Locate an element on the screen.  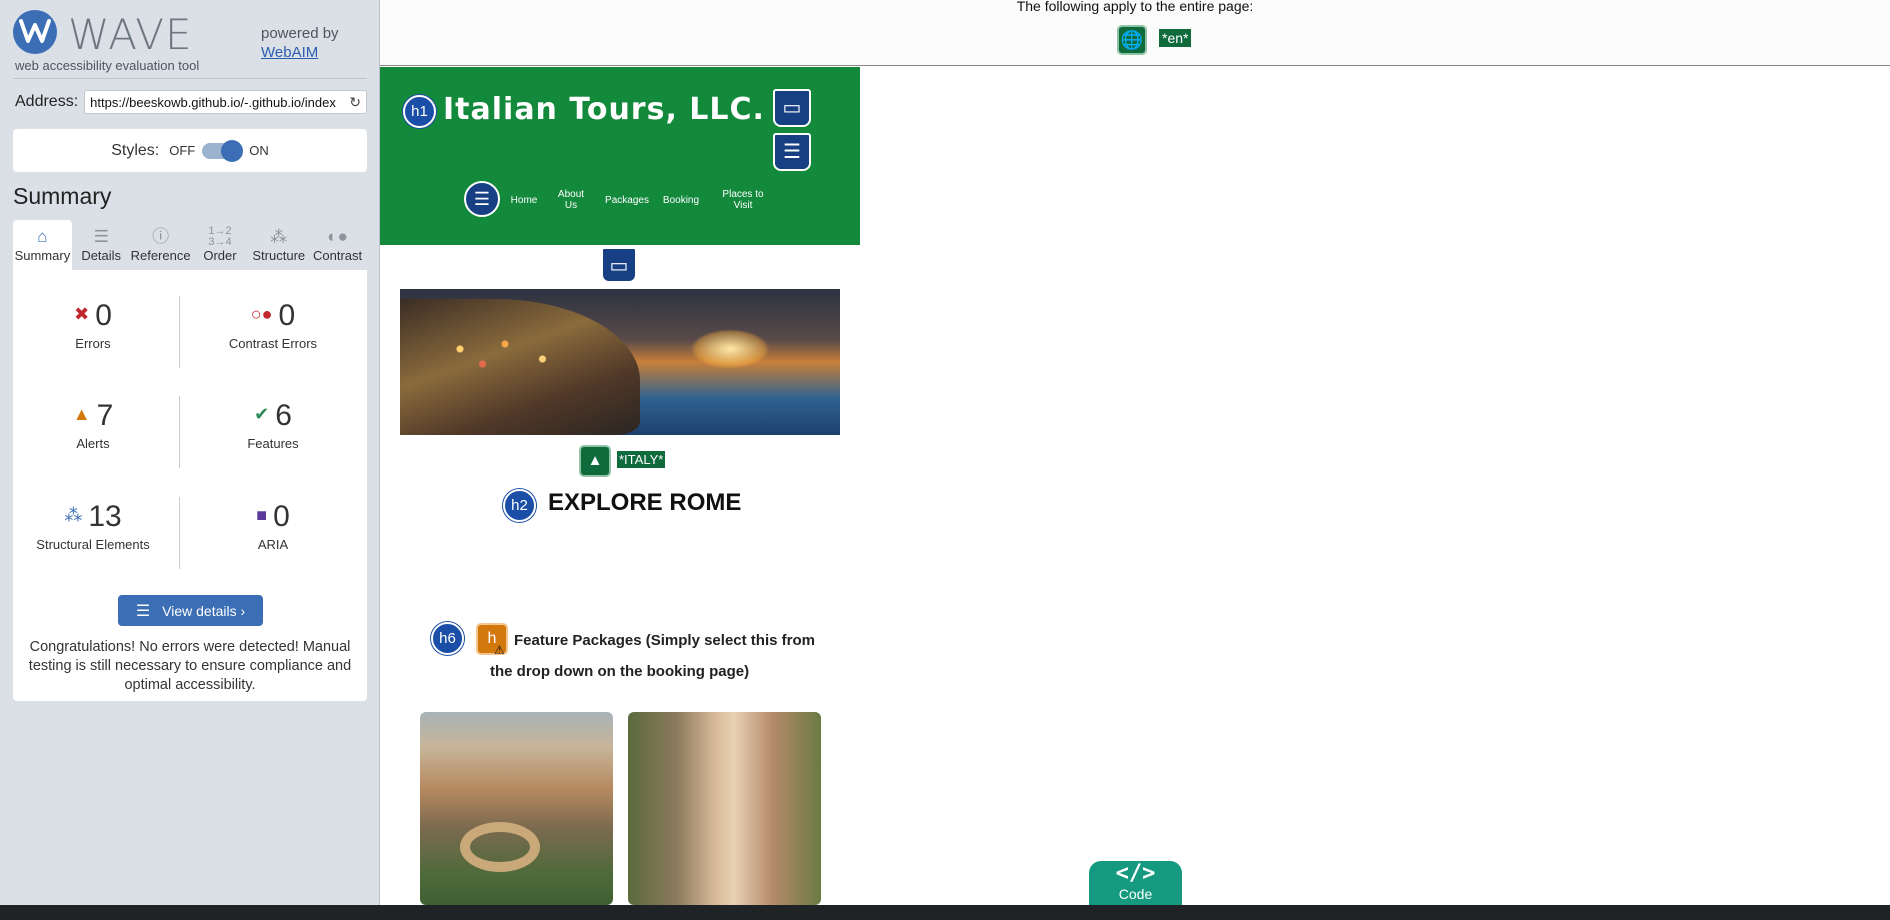
feature-check-icon: ✔ is located at coordinates (262, 414).